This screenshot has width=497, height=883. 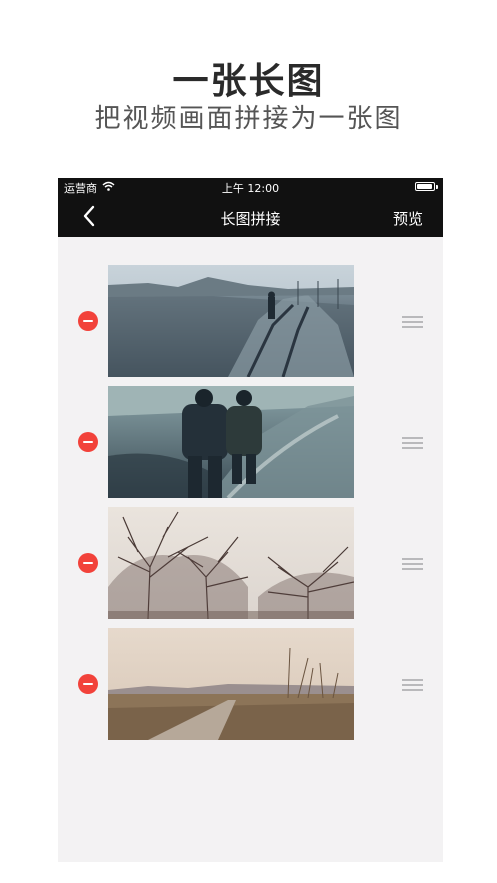 What do you see at coordinates (231, 442) in the screenshot?
I see `frame-thumbnail-two-walkers` at bounding box center [231, 442].